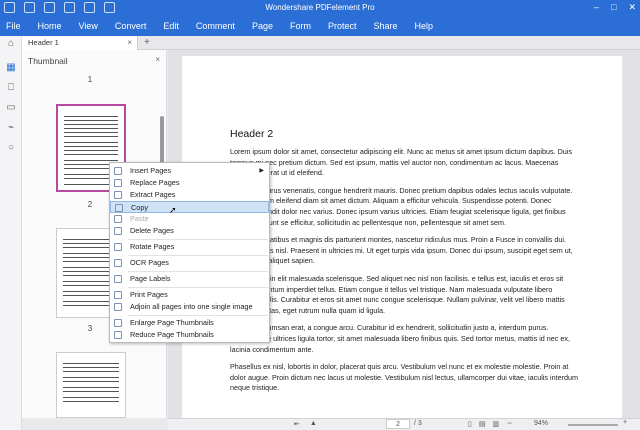 This screenshot has height=430, width=640. I want to click on panel-title: Thumbnail, so click(48, 61).